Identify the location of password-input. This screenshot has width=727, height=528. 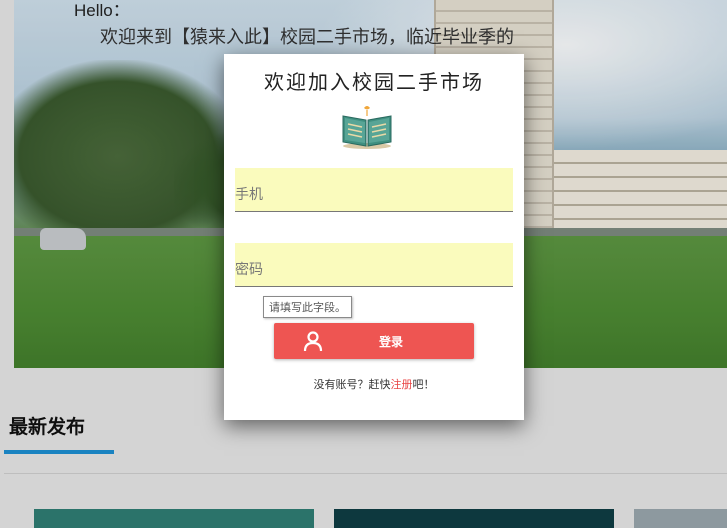
(374, 265).